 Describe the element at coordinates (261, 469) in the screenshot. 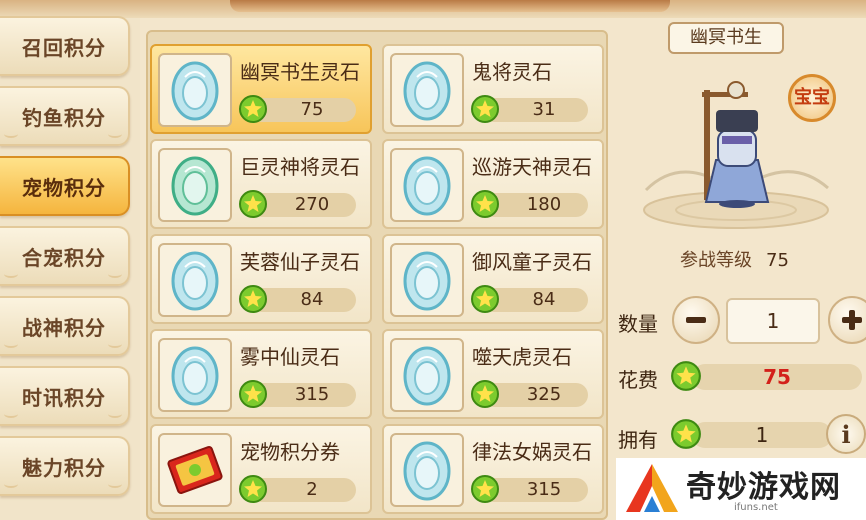

I see `shop-item: 宠物积分券 2` at that location.